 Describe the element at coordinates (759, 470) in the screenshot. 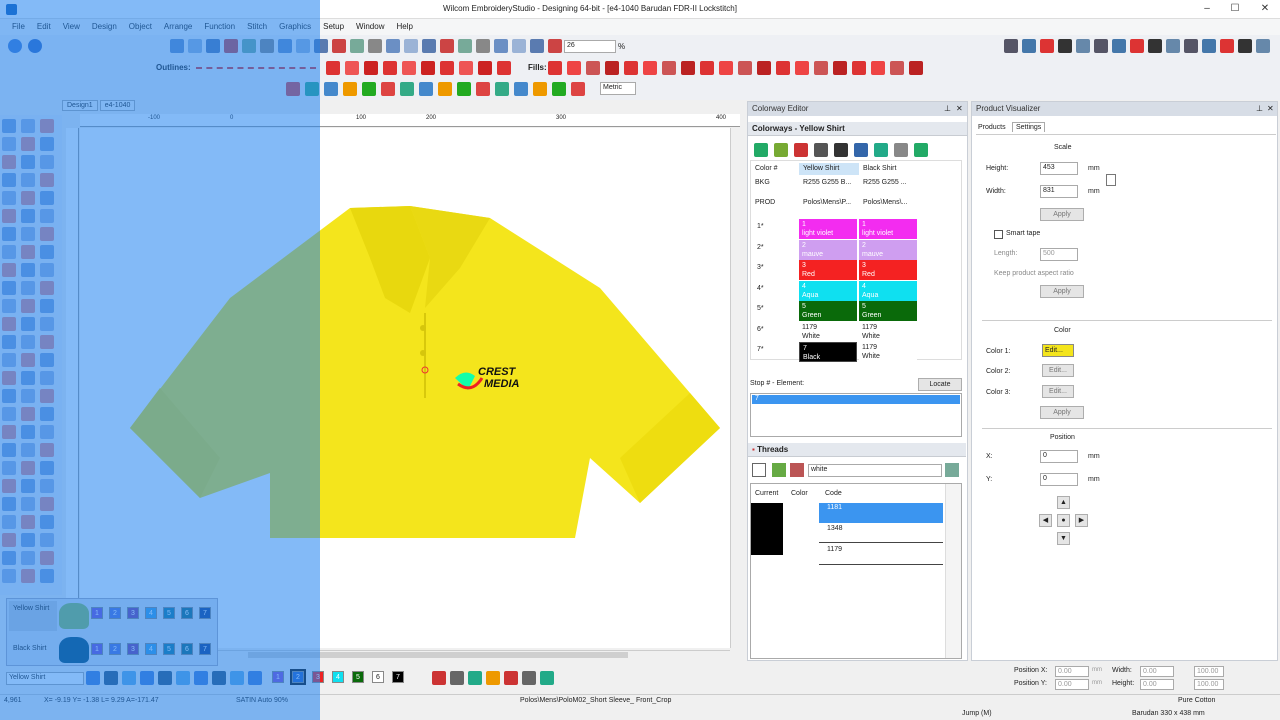

I see `thread-list-icon` at that location.